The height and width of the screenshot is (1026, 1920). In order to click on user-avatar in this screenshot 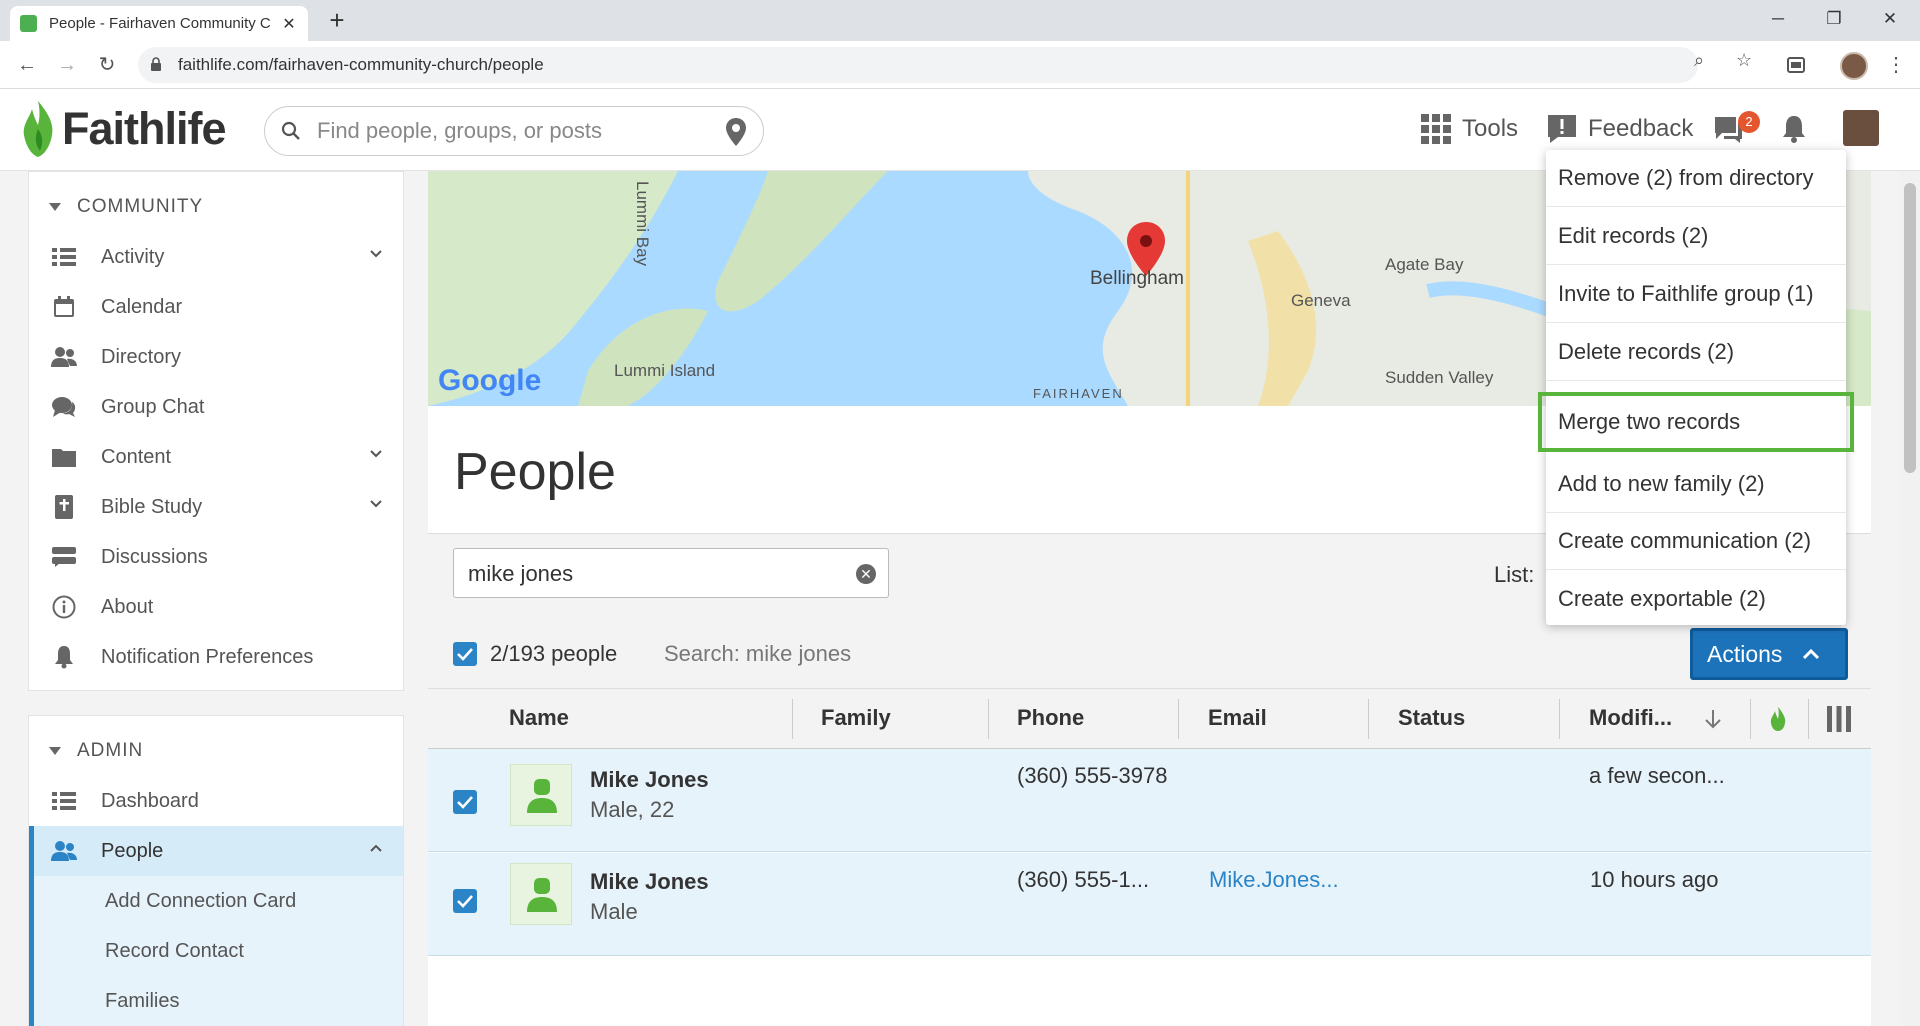, I will do `click(1861, 128)`.